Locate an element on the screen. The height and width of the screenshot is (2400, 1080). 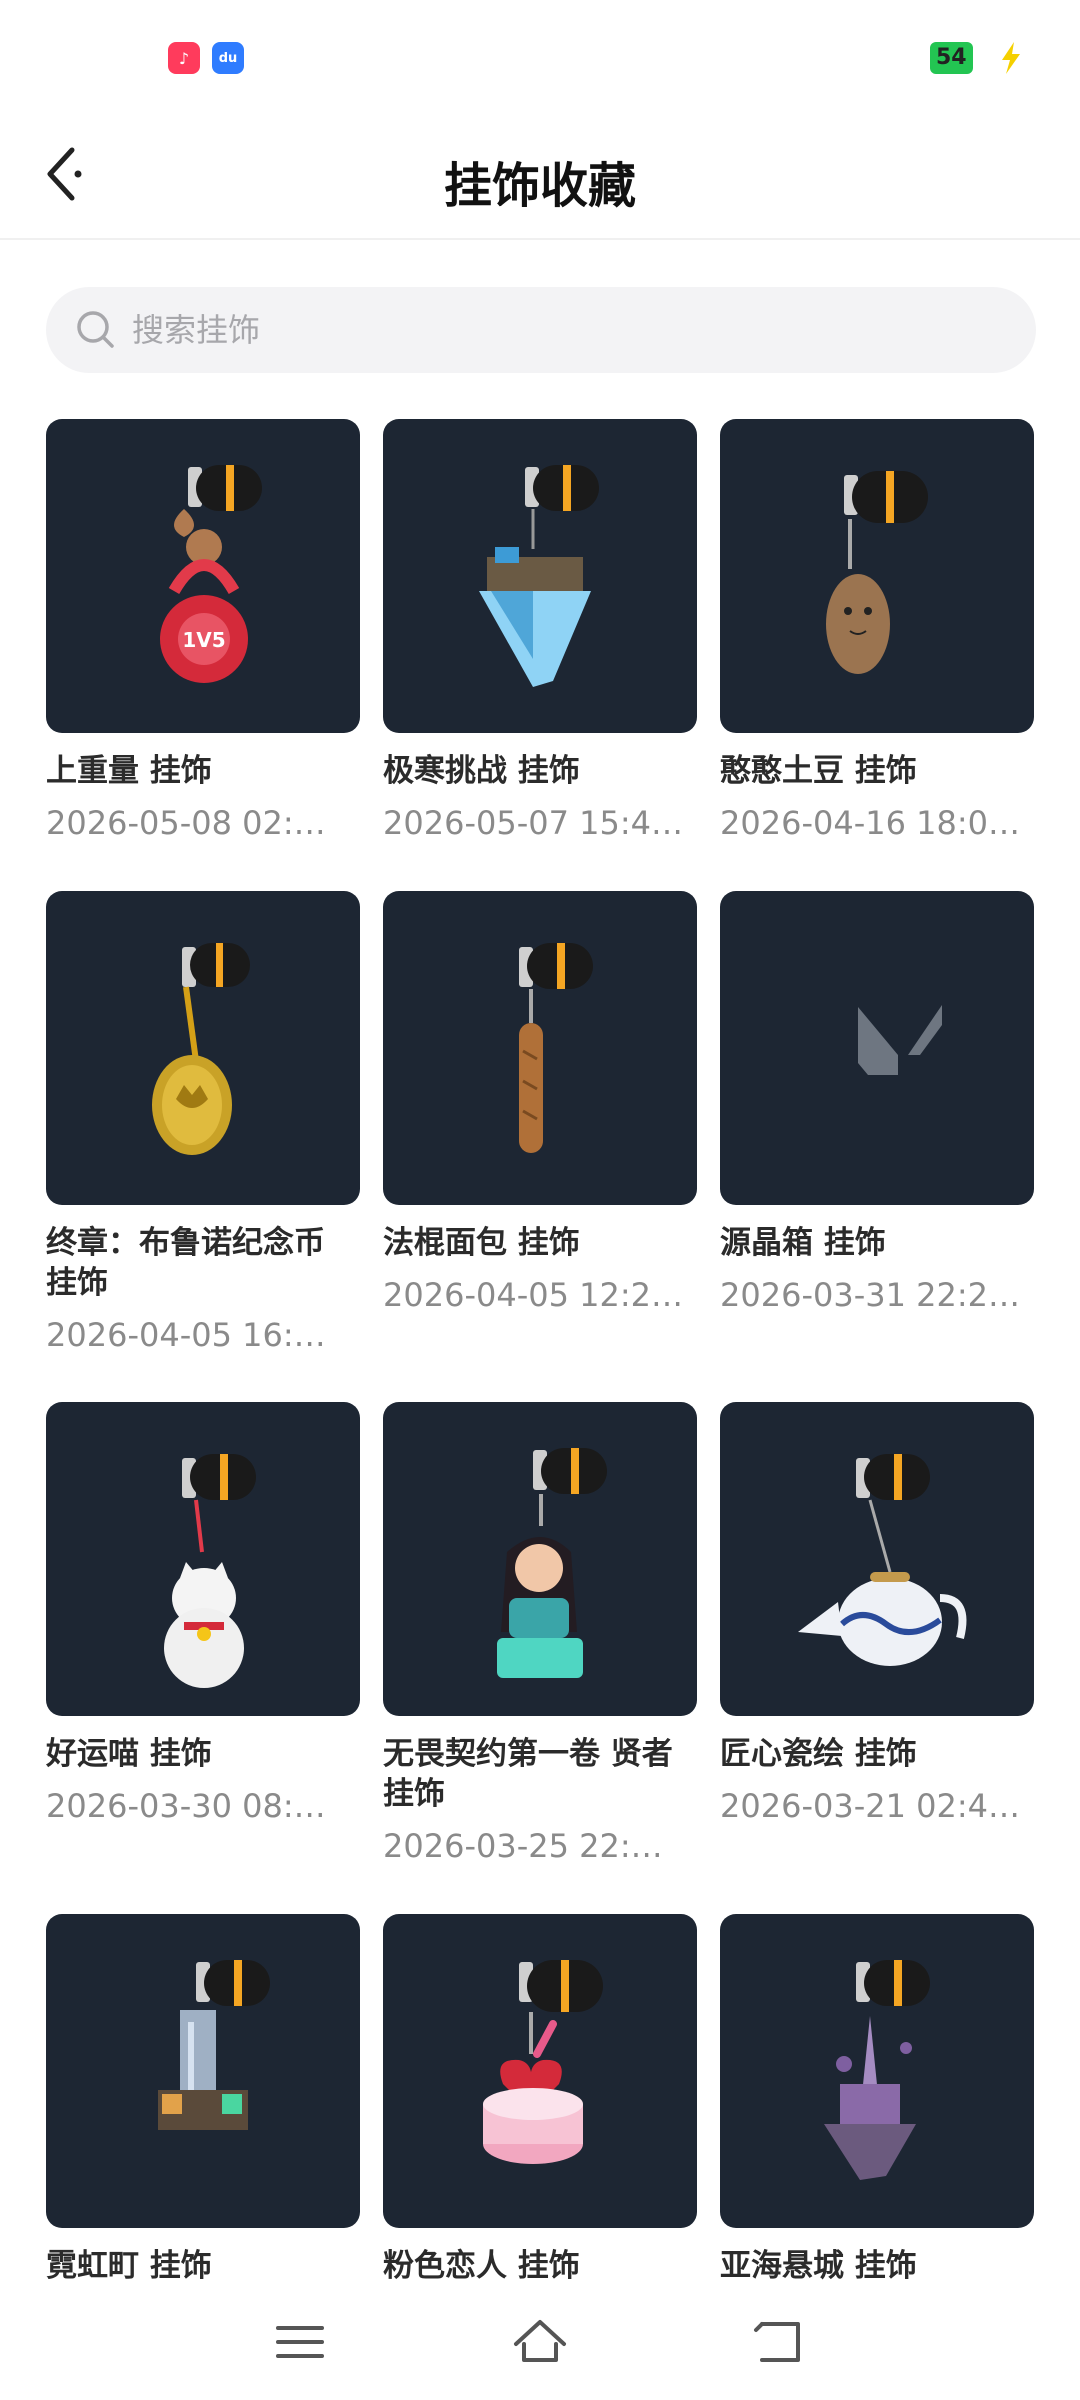
charm-title: 源晶箱 挂饰 is located at coordinates (803, 1243).